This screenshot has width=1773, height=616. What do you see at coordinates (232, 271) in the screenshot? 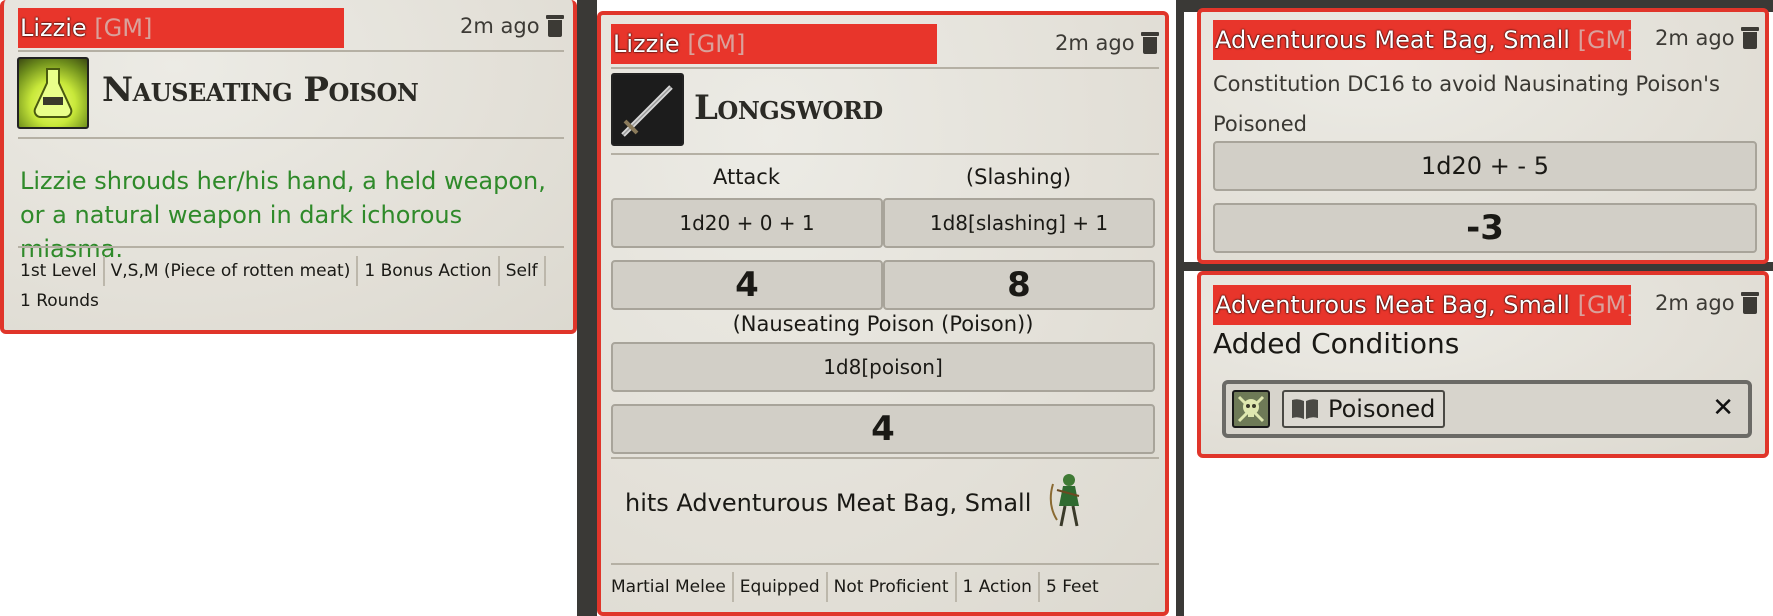
I see `property-tag: V,S,M (Piece of rotten meat)` at bounding box center [232, 271].